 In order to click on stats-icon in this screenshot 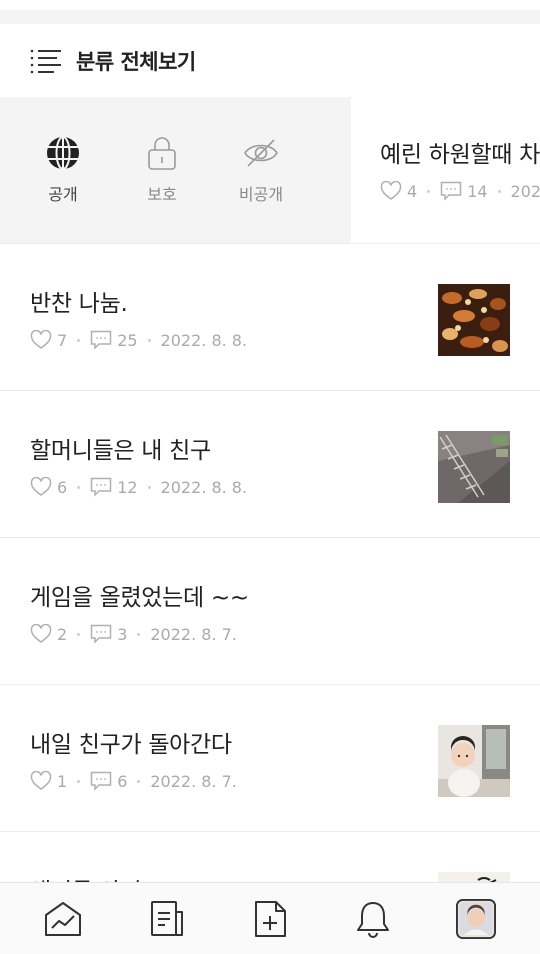, I will do `click(63, 919)`.